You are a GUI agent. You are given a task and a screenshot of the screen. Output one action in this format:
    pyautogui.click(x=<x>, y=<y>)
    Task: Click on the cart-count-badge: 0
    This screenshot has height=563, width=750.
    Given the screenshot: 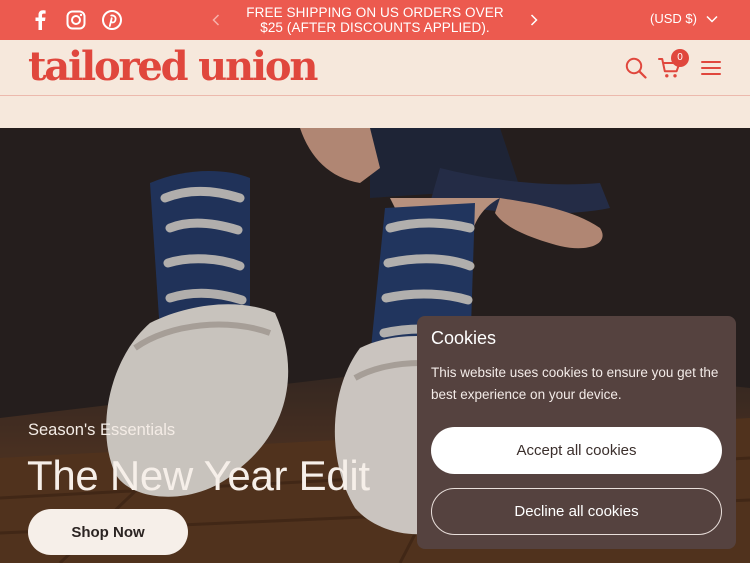 What is the action you would take?
    pyautogui.click(x=680, y=58)
    